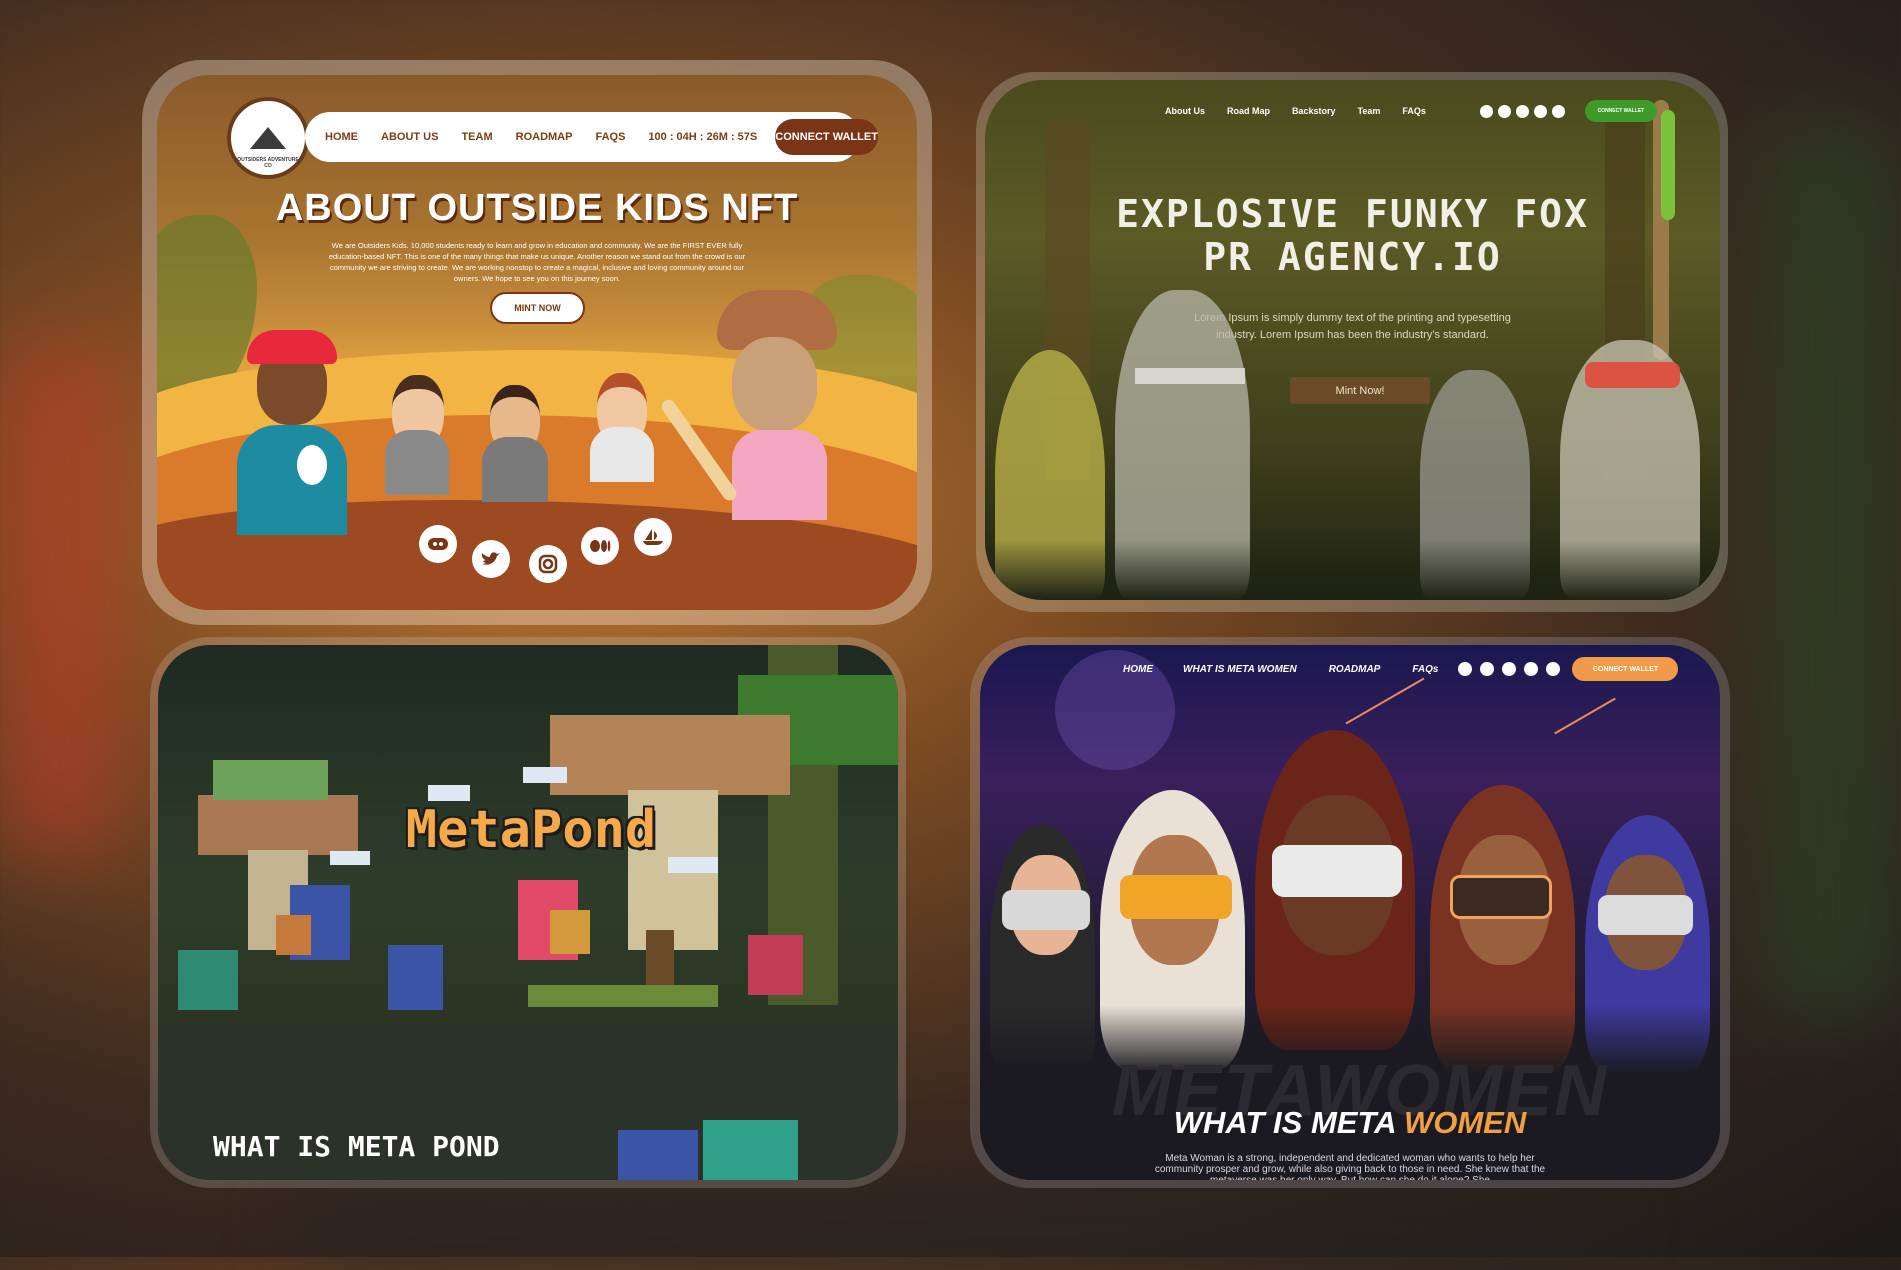  Describe the element at coordinates (537, 308) in the screenshot. I see `mint-now-button: MINT NOW` at that location.